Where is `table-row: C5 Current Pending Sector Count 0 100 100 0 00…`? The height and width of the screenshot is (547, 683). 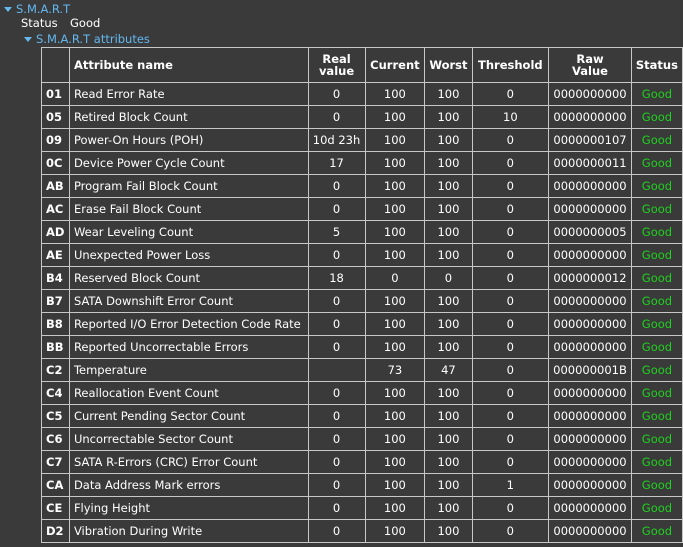
table-row: C5 Current Pending Sector Count 0 100 100 0 00… is located at coordinates (362, 416).